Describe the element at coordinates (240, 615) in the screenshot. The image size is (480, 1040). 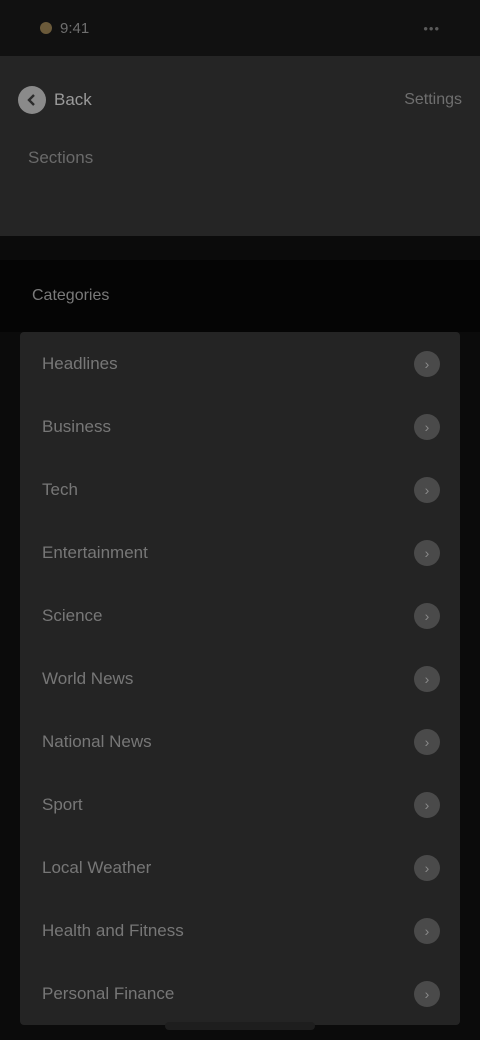
I see `list-item: Science ›` at that location.